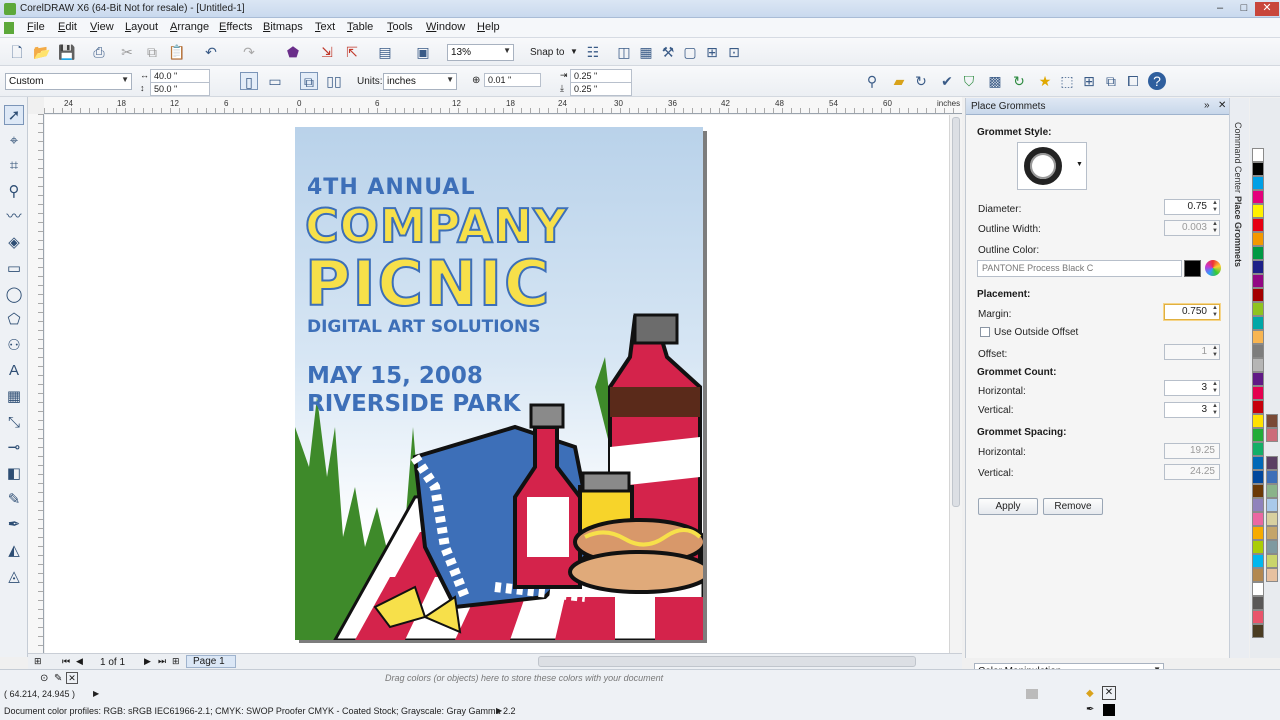 This screenshot has height=720, width=1280. What do you see at coordinates (1238, 157) in the screenshot?
I see `tab-command-center: Command Center` at bounding box center [1238, 157].